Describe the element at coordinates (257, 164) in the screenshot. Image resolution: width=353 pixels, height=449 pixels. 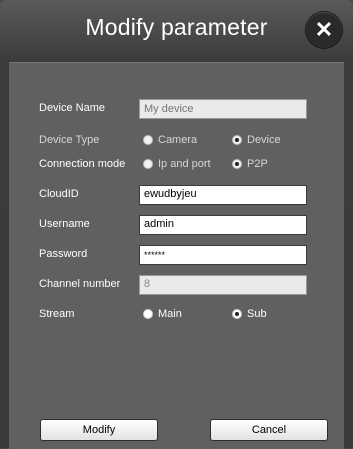
I see `connection-mode-p2p-label: P2P` at that location.